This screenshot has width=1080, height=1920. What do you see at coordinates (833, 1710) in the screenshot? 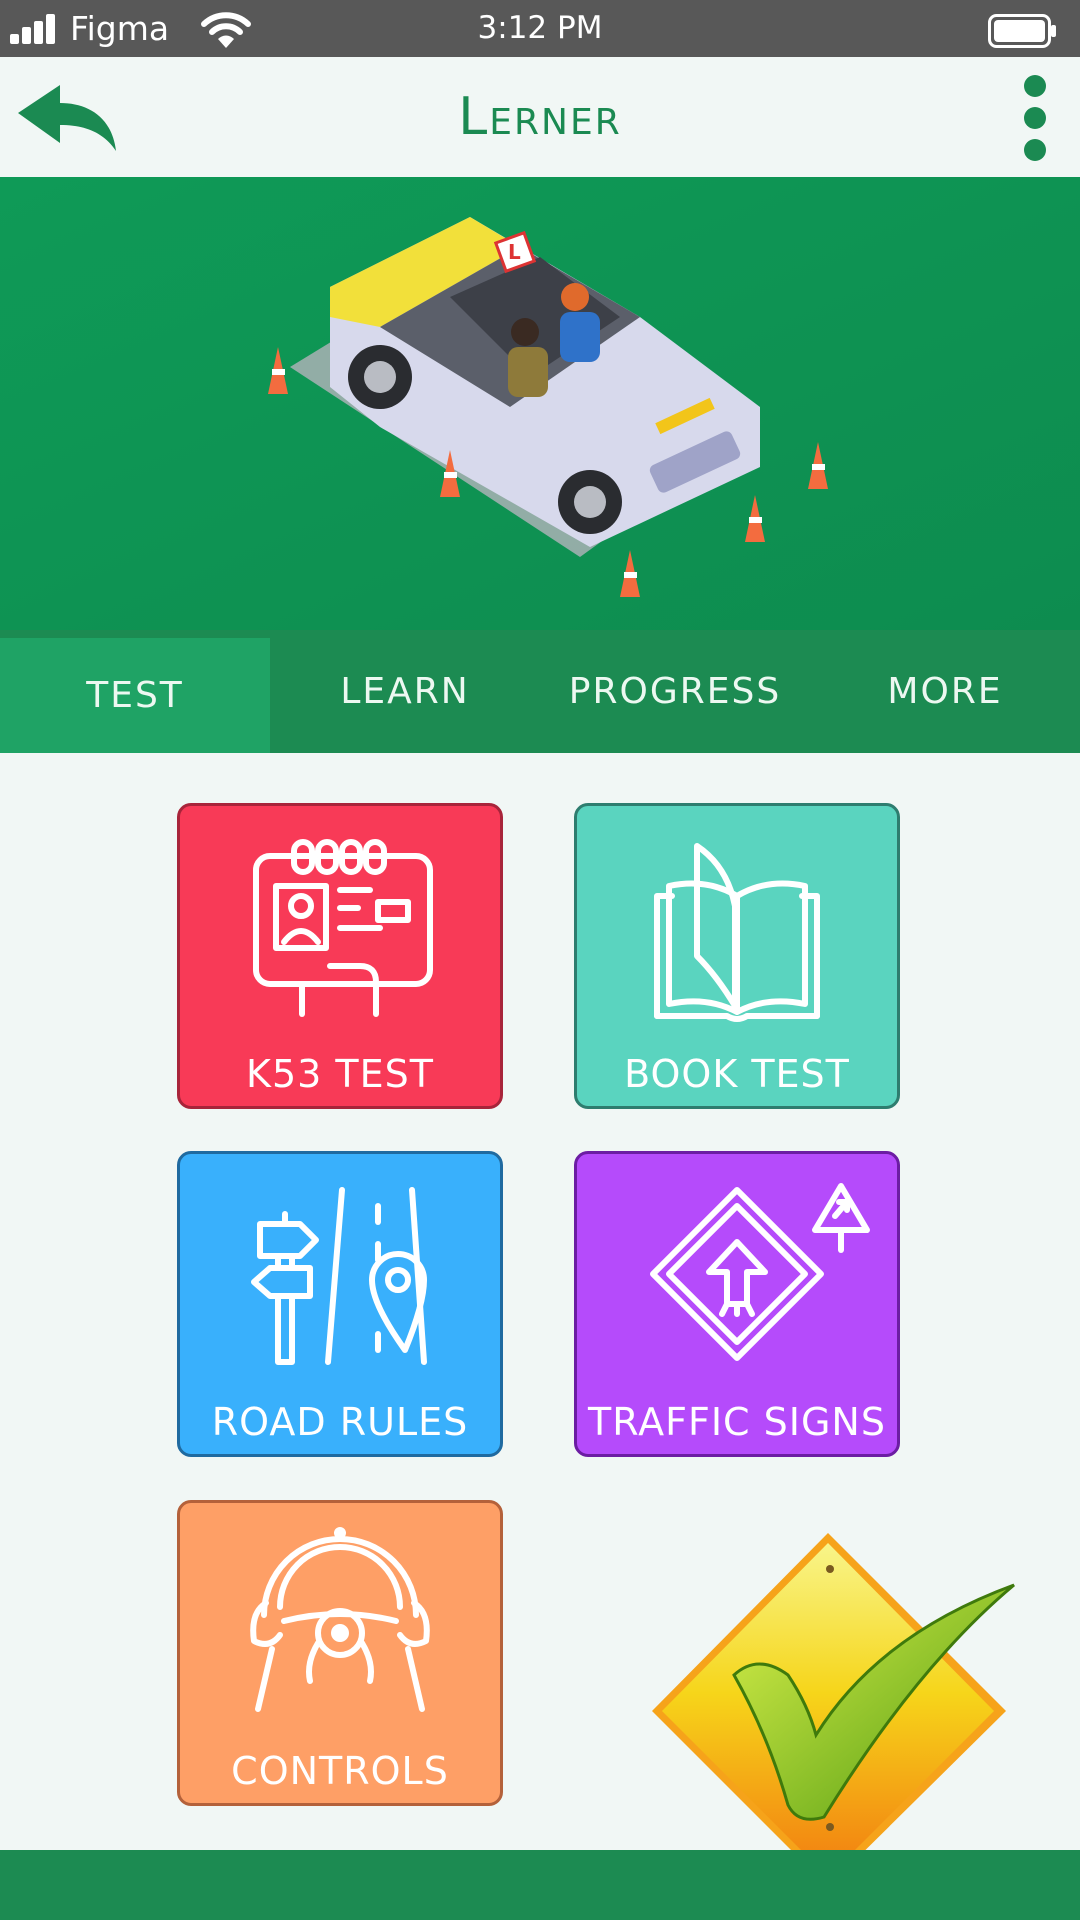
I see `checkmark-sign-icon` at bounding box center [833, 1710].